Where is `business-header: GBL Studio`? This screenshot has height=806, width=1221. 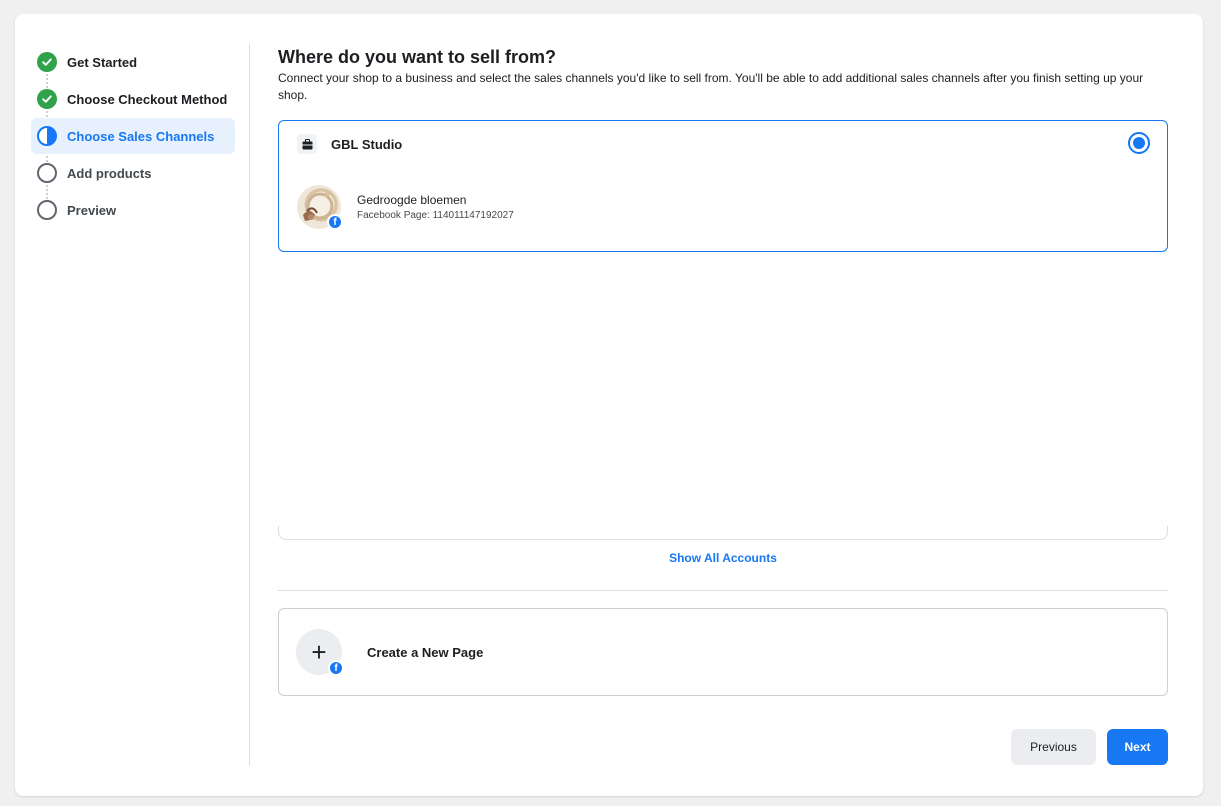
business-header: GBL Studio is located at coordinates (349, 144).